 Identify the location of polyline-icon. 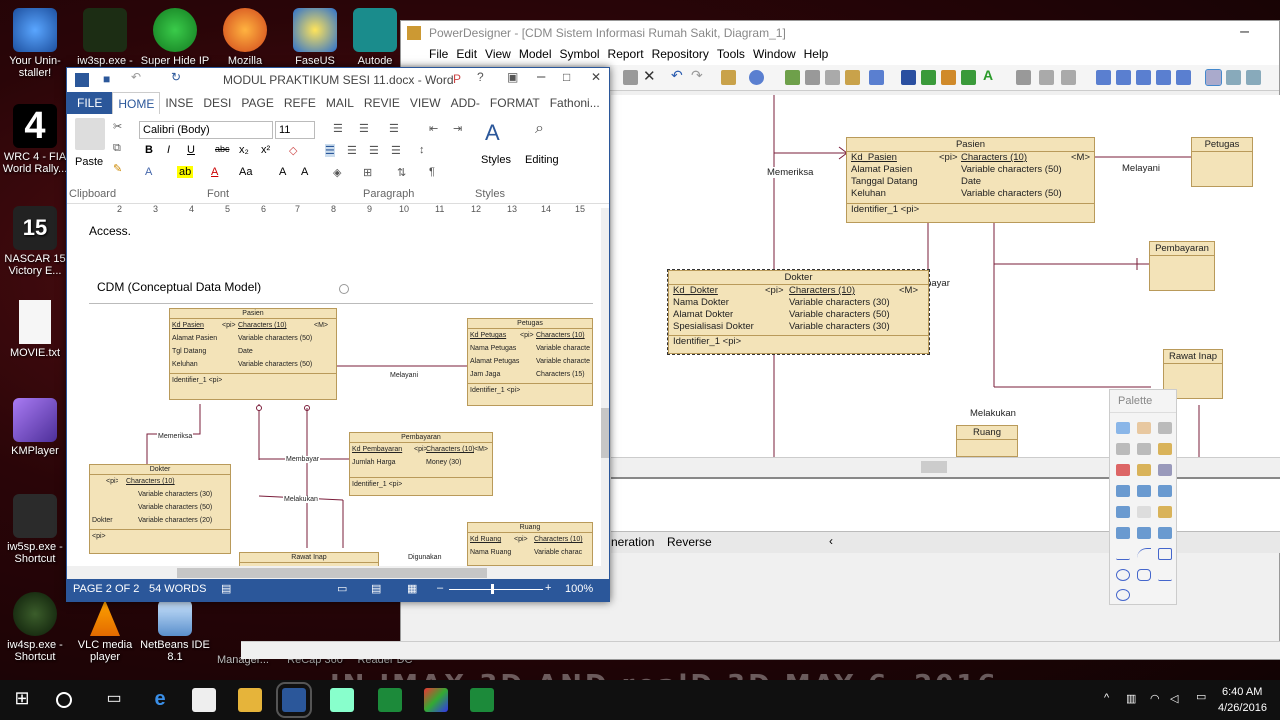
(1165, 575).